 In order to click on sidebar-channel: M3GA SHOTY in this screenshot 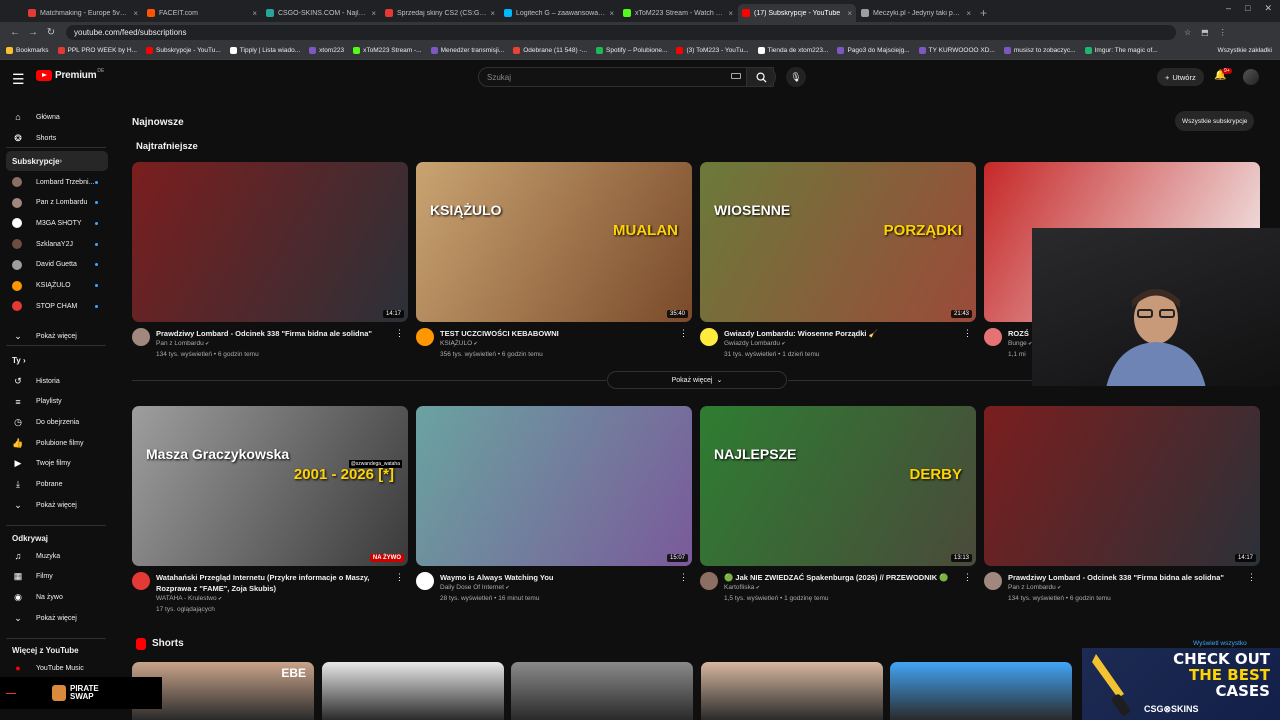, I will do `click(57, 223)`.